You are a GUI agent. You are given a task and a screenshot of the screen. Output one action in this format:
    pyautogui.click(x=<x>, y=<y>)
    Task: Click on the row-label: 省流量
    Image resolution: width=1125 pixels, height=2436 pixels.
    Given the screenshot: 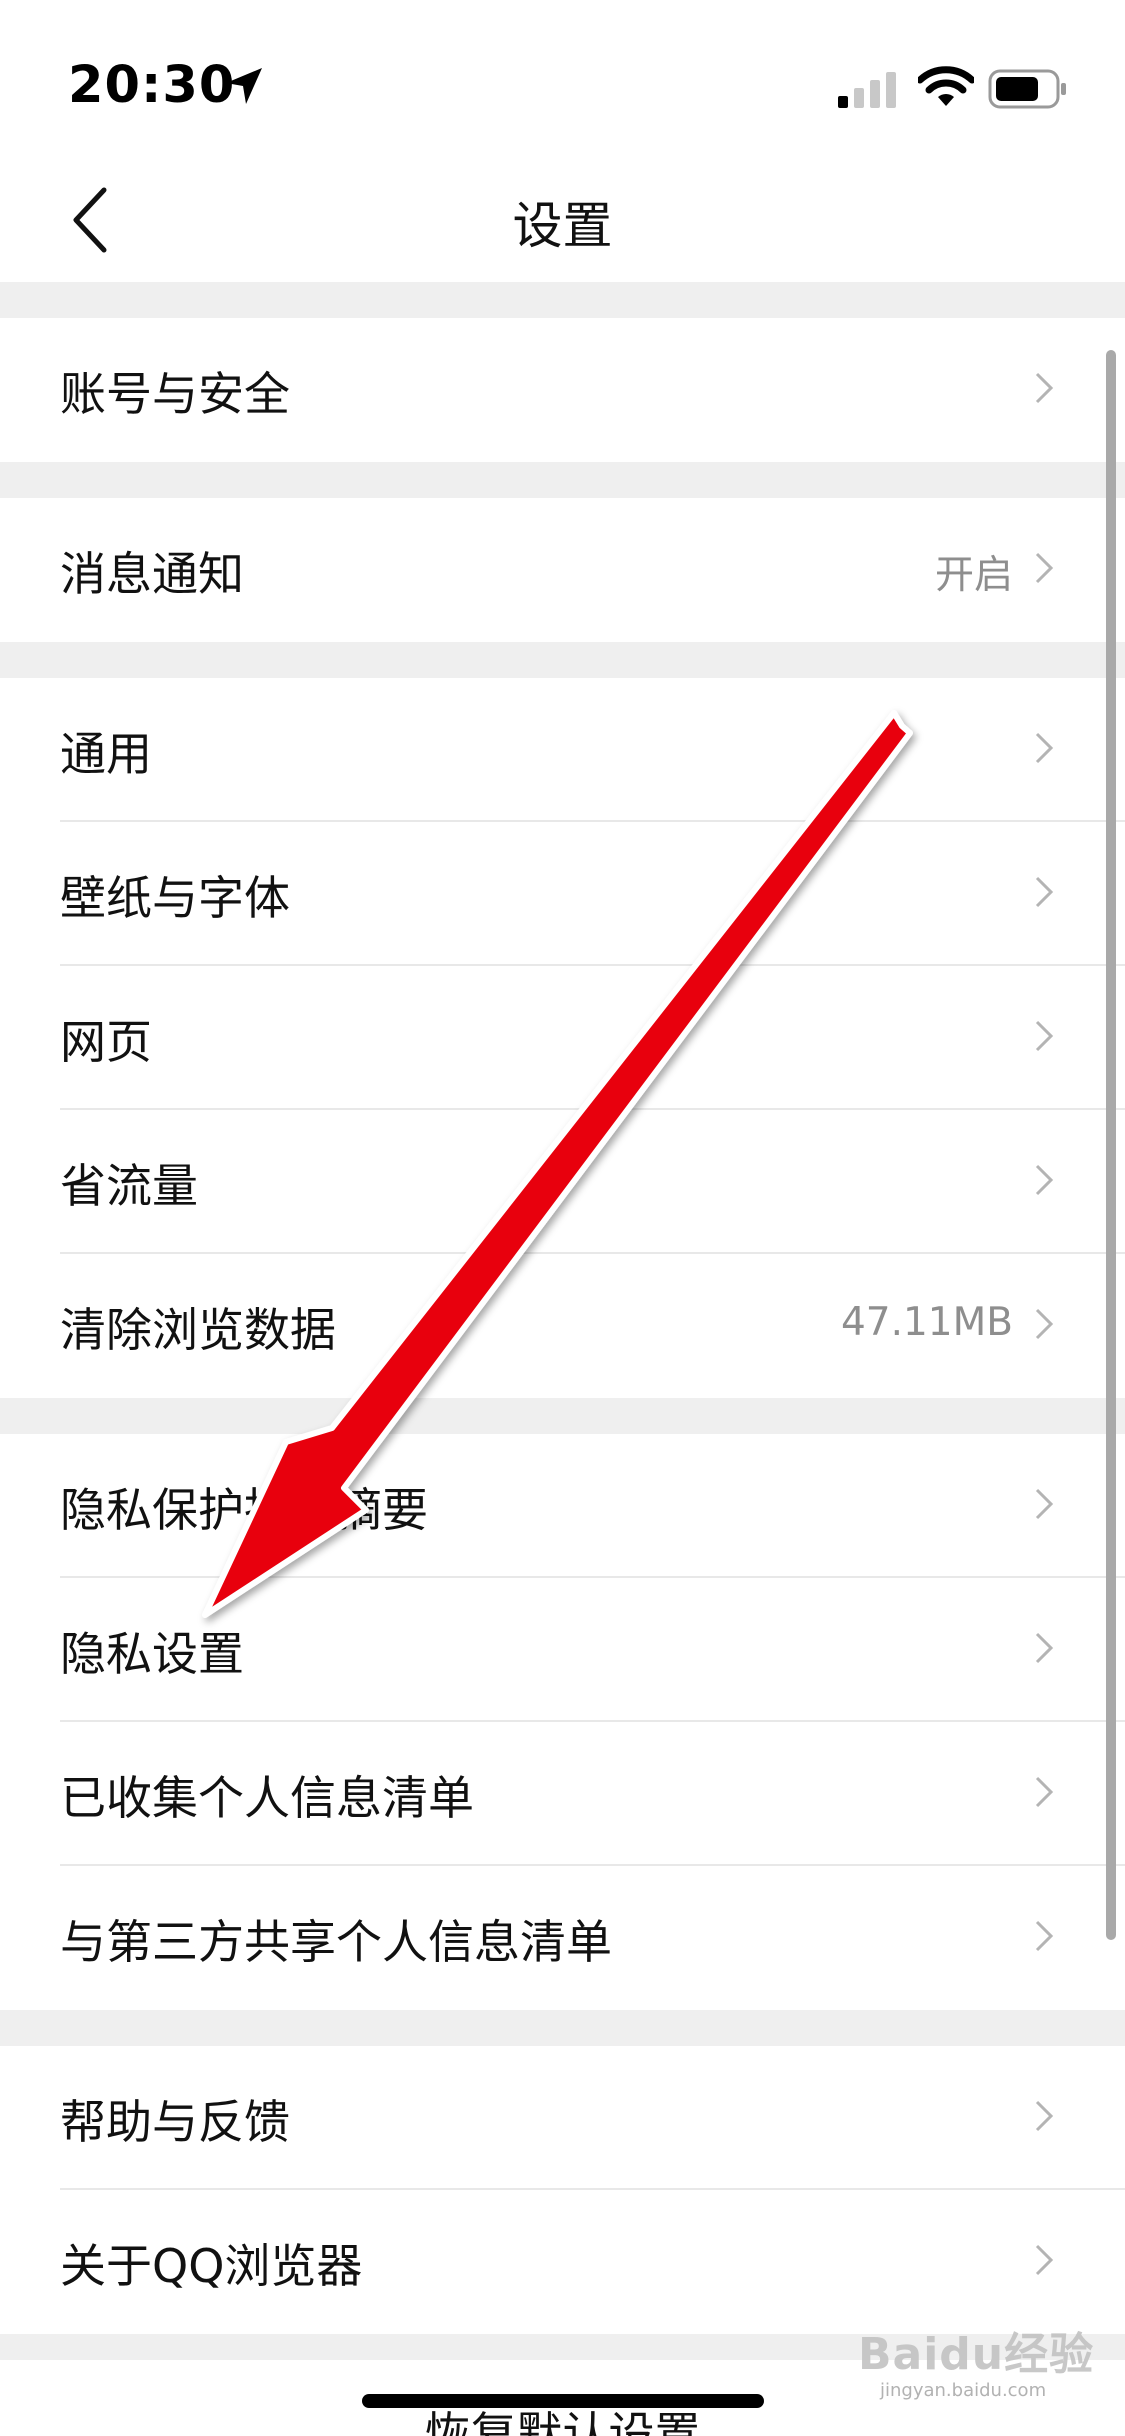 What is the action you would take?
    pyautogui.click(x=129, y=1186)
    